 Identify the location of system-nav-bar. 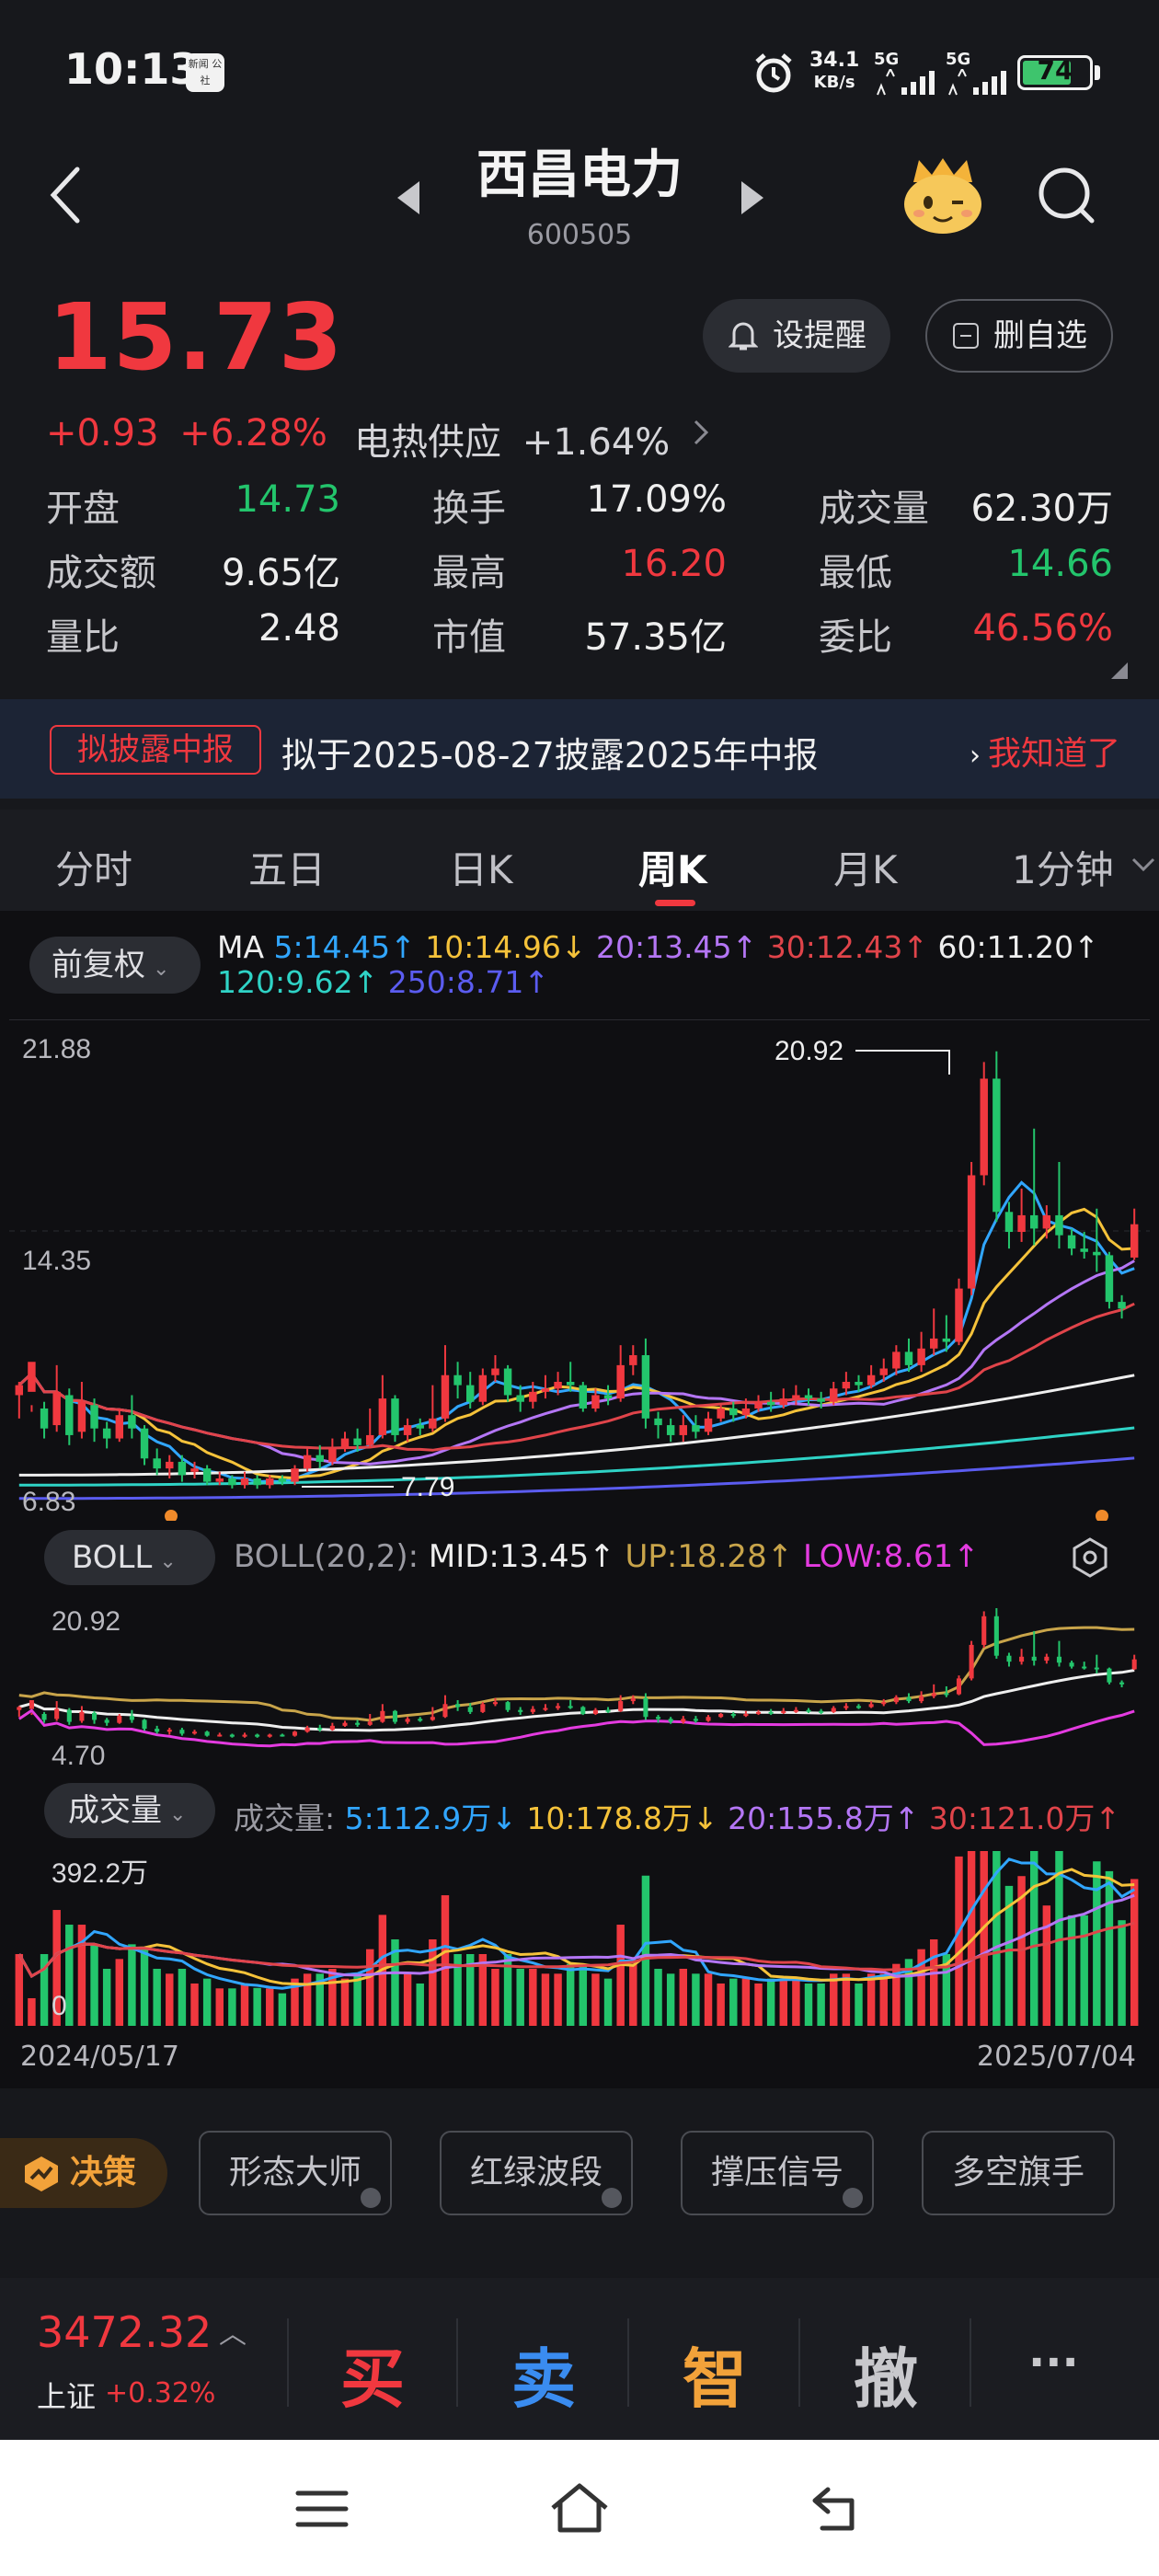
(579, 2508).